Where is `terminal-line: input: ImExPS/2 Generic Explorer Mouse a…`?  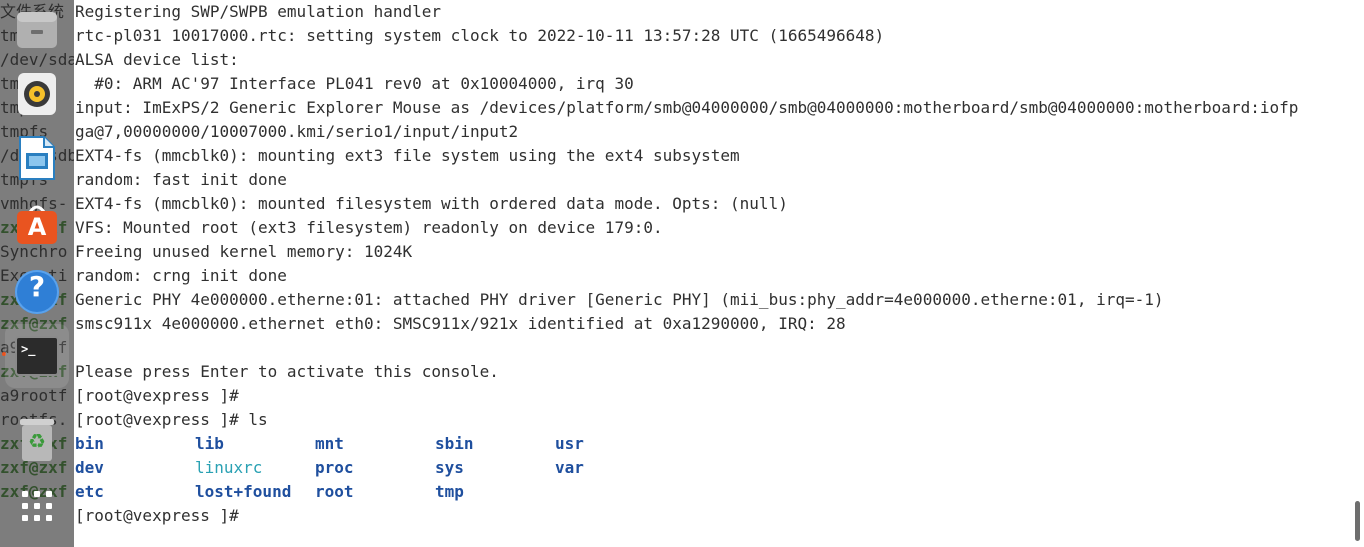
terminal-line: input: ImExPS/2 Generic Explorer Mouse a… is located at coordinates (687, 107).